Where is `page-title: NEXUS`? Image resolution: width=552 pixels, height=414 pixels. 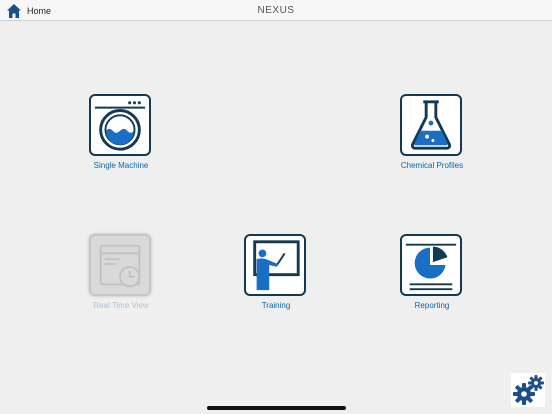 page-title: NEXUS is located at coordinates (276, 10).